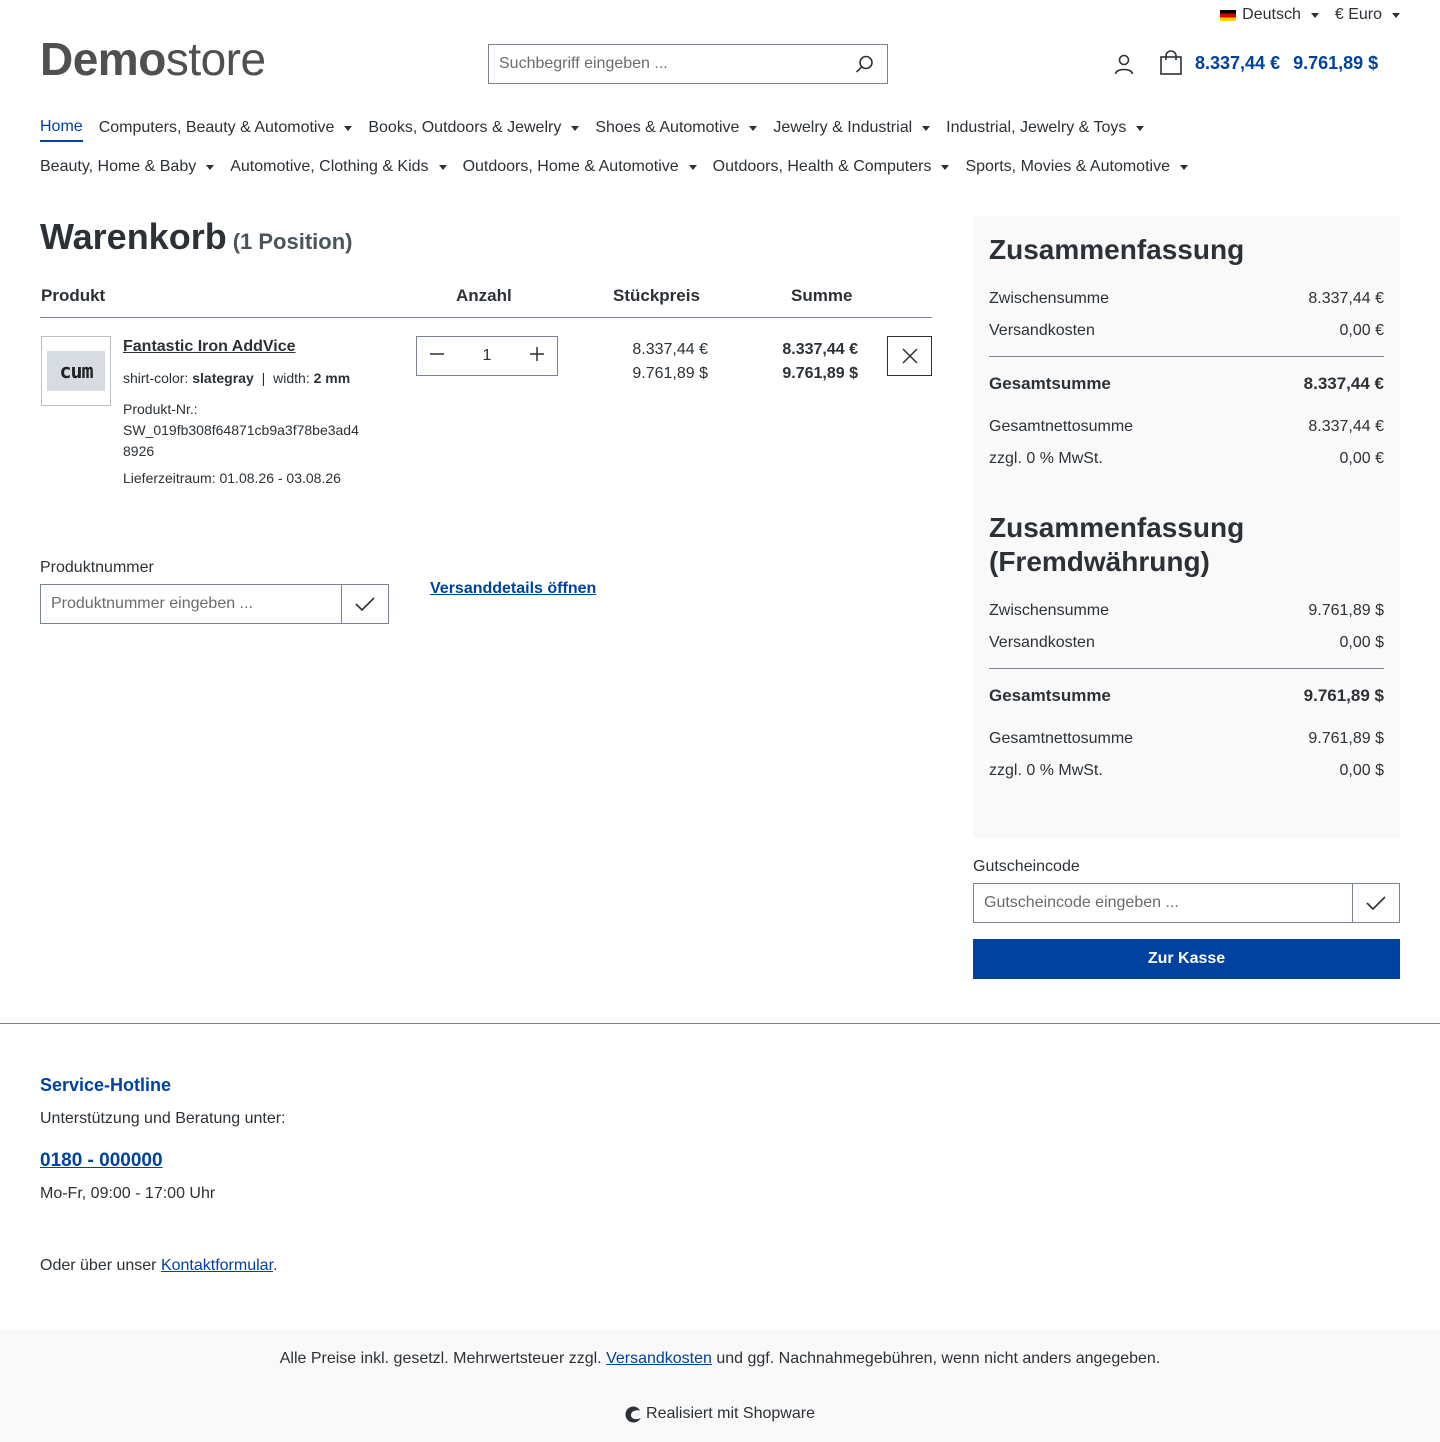 This screenshot has height=1442, width=1440. What do you see at coordinates (820, 373) in the screenshot?
I see `line-total-usd: 9.761,89 $` at bounding box center [820, 373].